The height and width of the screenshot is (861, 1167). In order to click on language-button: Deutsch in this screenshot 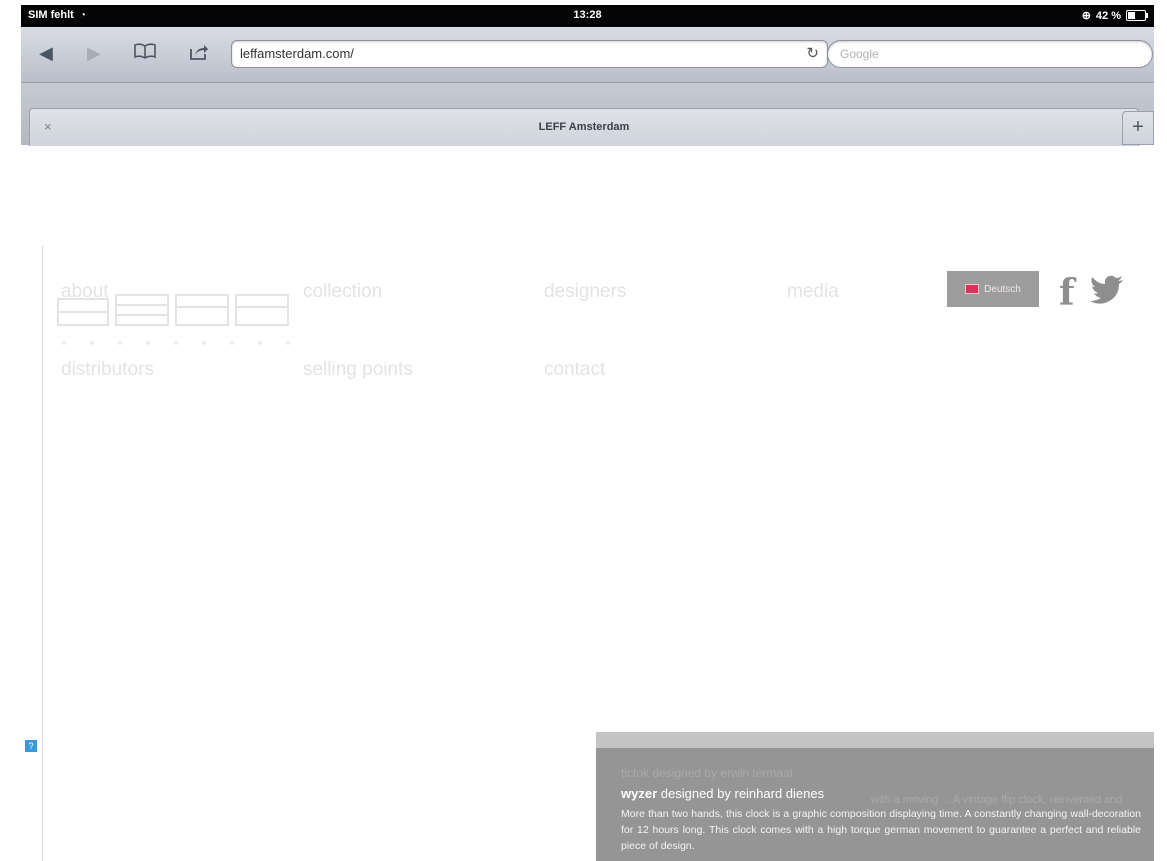, I will do `click(993, 289)`.